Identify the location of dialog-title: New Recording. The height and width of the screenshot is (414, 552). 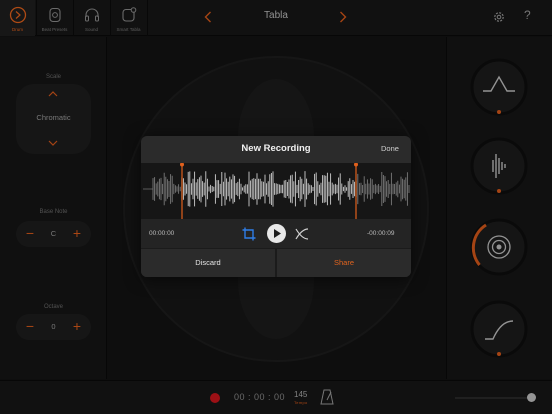
(276, 148).